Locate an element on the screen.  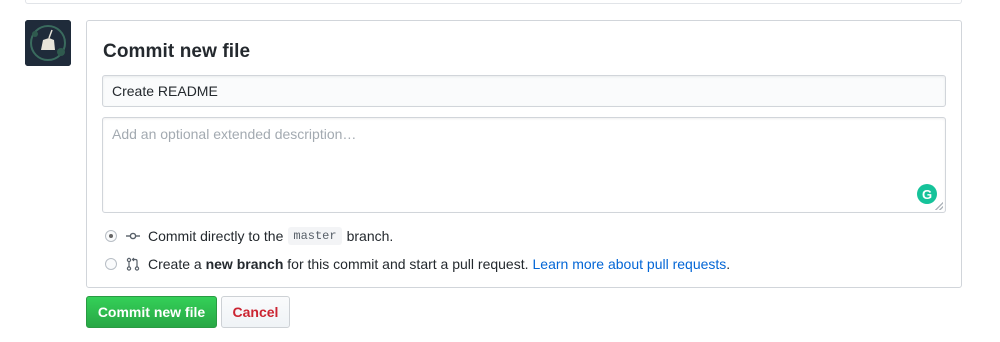
new-branch-radio is located at coordinates (111, 264).